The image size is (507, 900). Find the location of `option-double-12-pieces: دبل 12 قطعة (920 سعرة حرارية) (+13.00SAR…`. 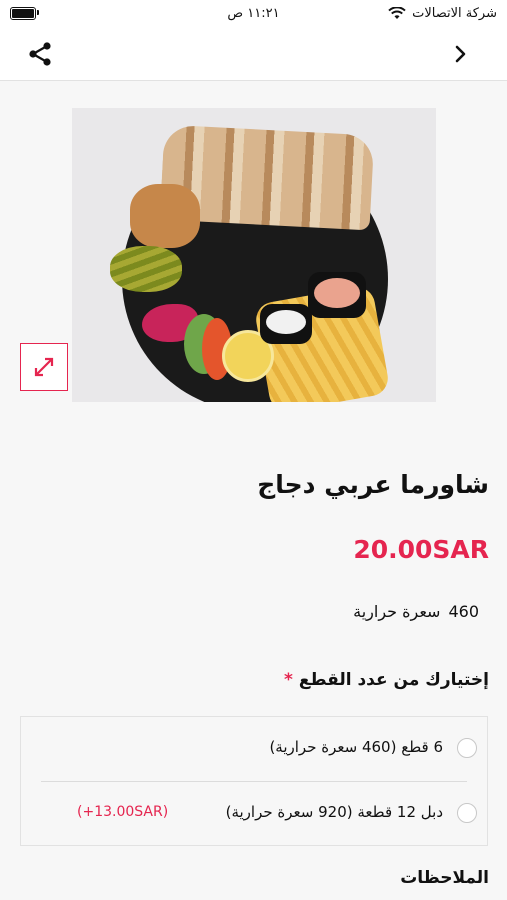

option-double-12-pieces: دبل 12 قطعة (920 سعرة حرارية) (+13.00SAR… is located at coordinates (254, 814).